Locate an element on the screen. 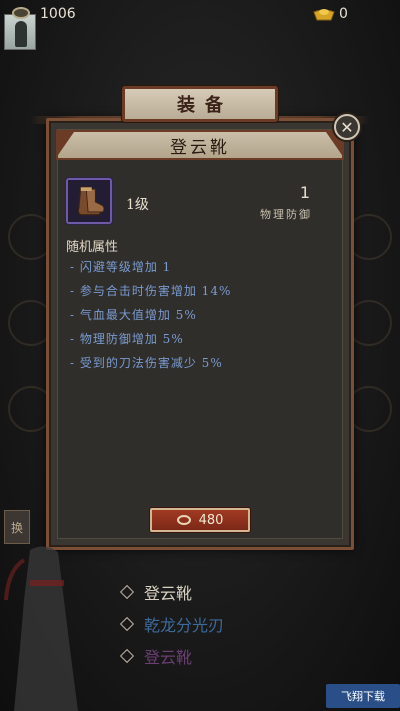 This screenshot has width=400, height=711. top-bar: 1006 0 is located at coordinates (200, 25).